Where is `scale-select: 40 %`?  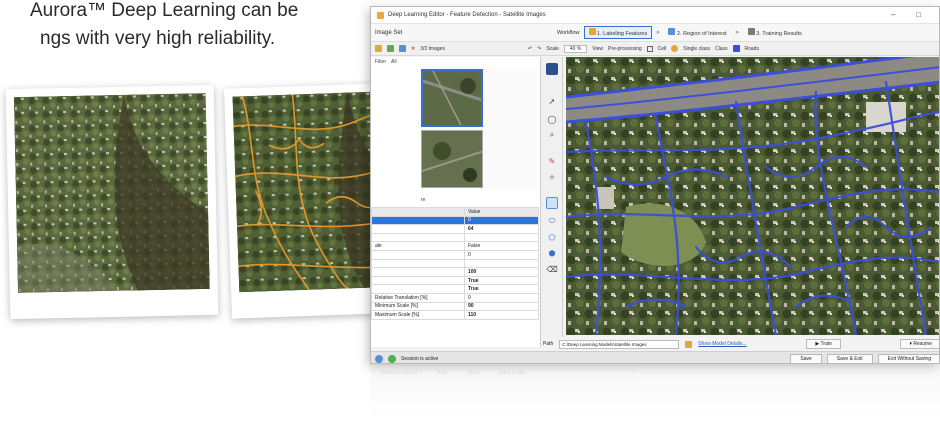
scale-select: 40 % is located at coordinates (575, 48).